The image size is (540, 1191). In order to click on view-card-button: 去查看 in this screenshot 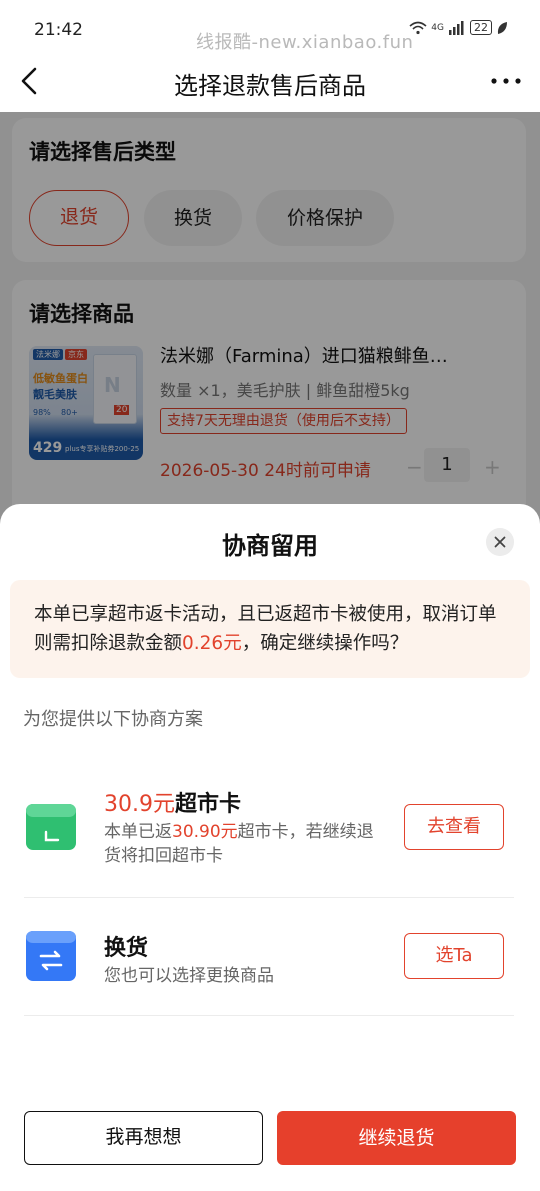, I will do `click(454, 827)`.